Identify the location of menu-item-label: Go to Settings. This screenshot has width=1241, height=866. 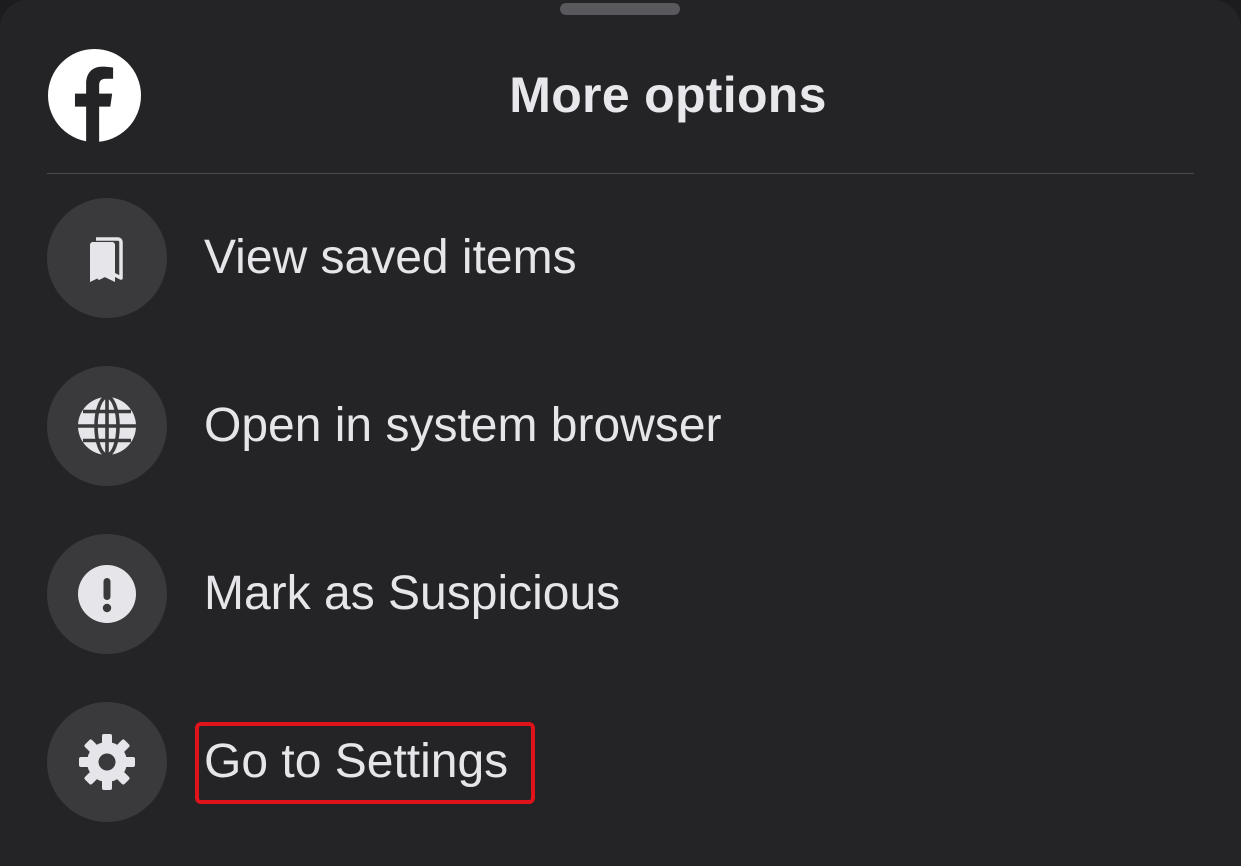
(356, 761).